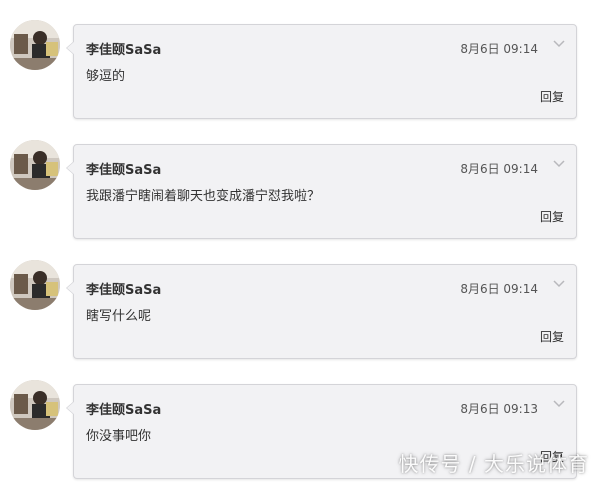  What do you see at coordinates (203, 196) in the screenshot?
I see `comment-text: 我跟潘宁瞎闹着聊天也变成潘宁怼我啦？` at bounding box center [203, 196].